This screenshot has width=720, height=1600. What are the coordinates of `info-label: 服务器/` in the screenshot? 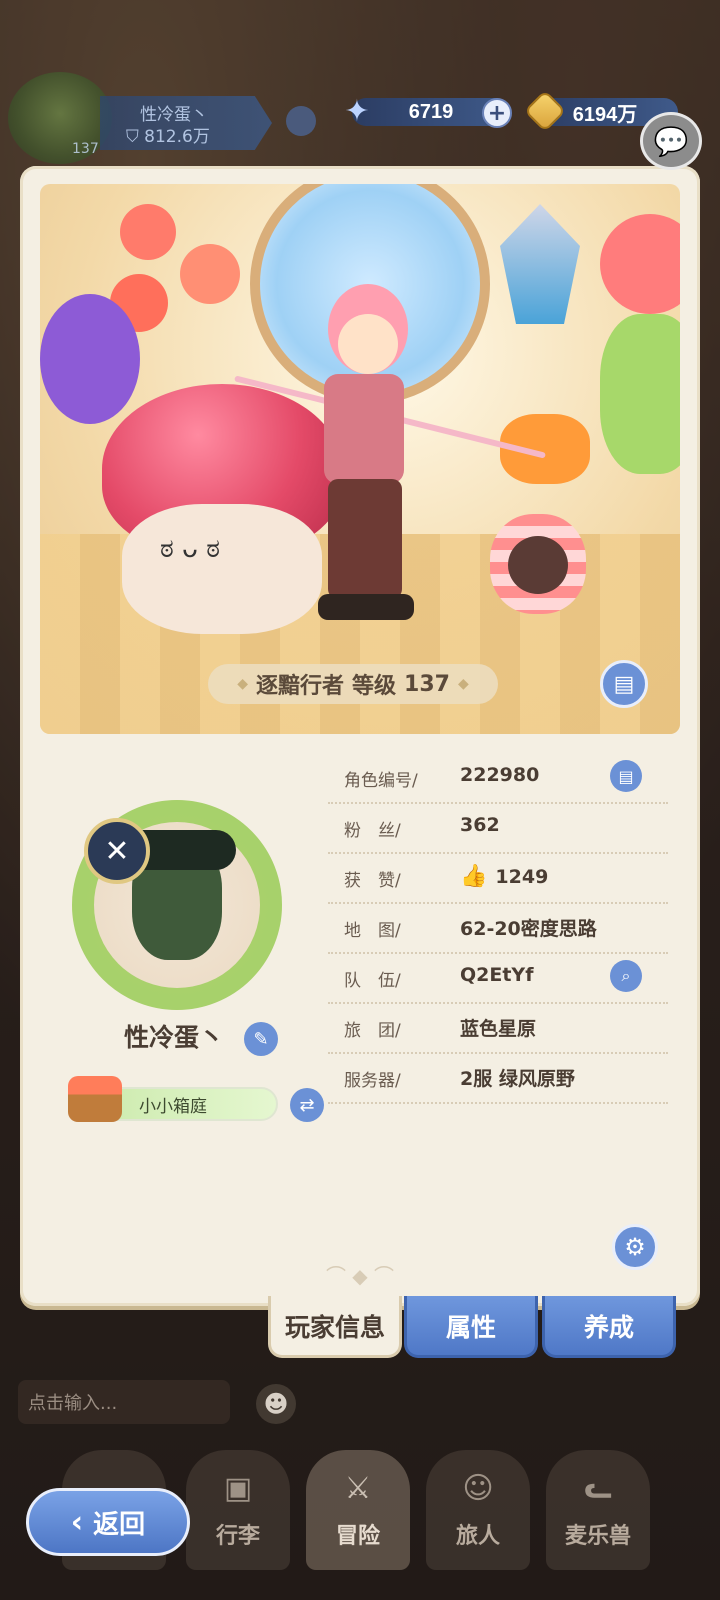 It's located at (372, 1081).